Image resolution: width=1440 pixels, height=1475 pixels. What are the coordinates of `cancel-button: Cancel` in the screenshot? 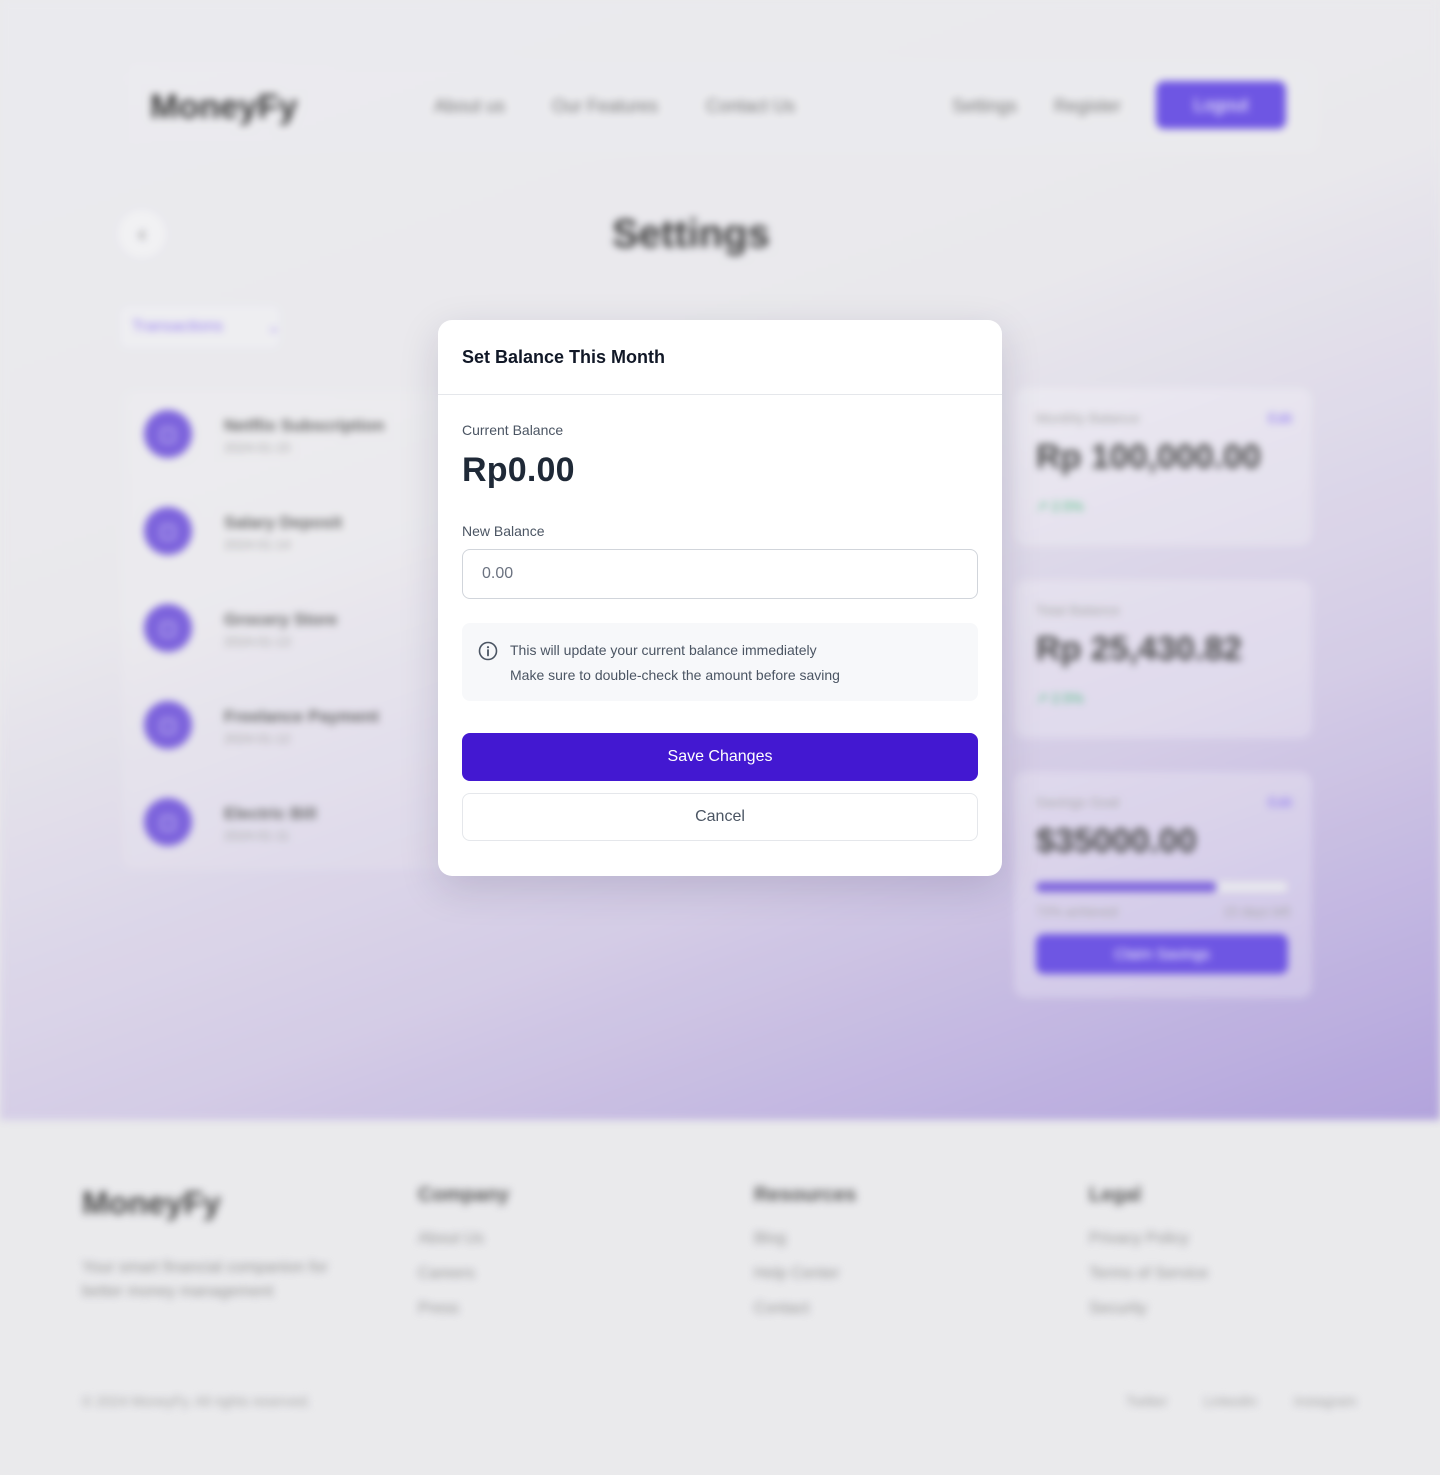 It's located at (720, 817).